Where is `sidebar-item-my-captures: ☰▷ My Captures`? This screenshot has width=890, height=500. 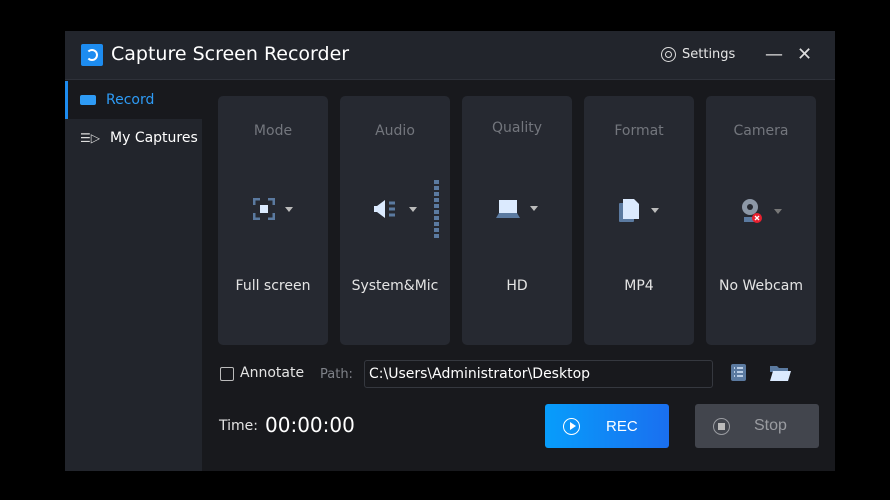
sidebar-item-my-captures: ☰▷ My Captures is located at coordinates (133, 138).